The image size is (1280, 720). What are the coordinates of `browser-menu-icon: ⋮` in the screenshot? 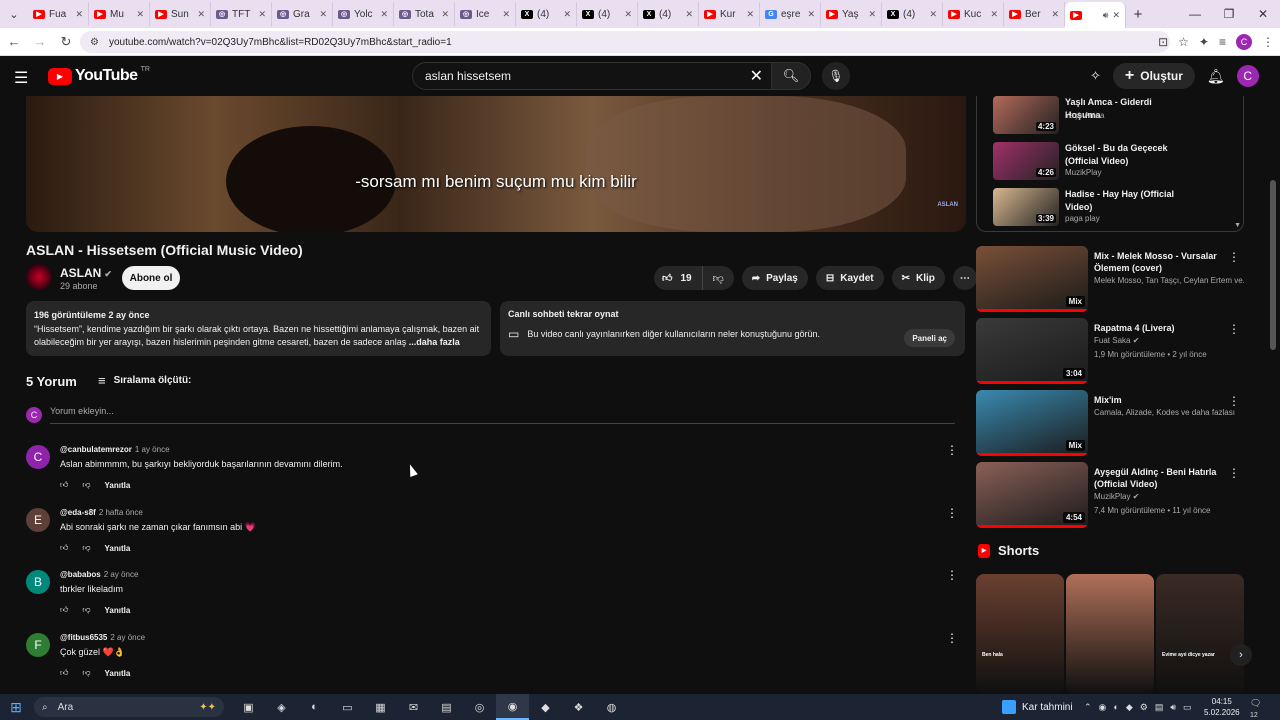 It's located at (1268, 42).